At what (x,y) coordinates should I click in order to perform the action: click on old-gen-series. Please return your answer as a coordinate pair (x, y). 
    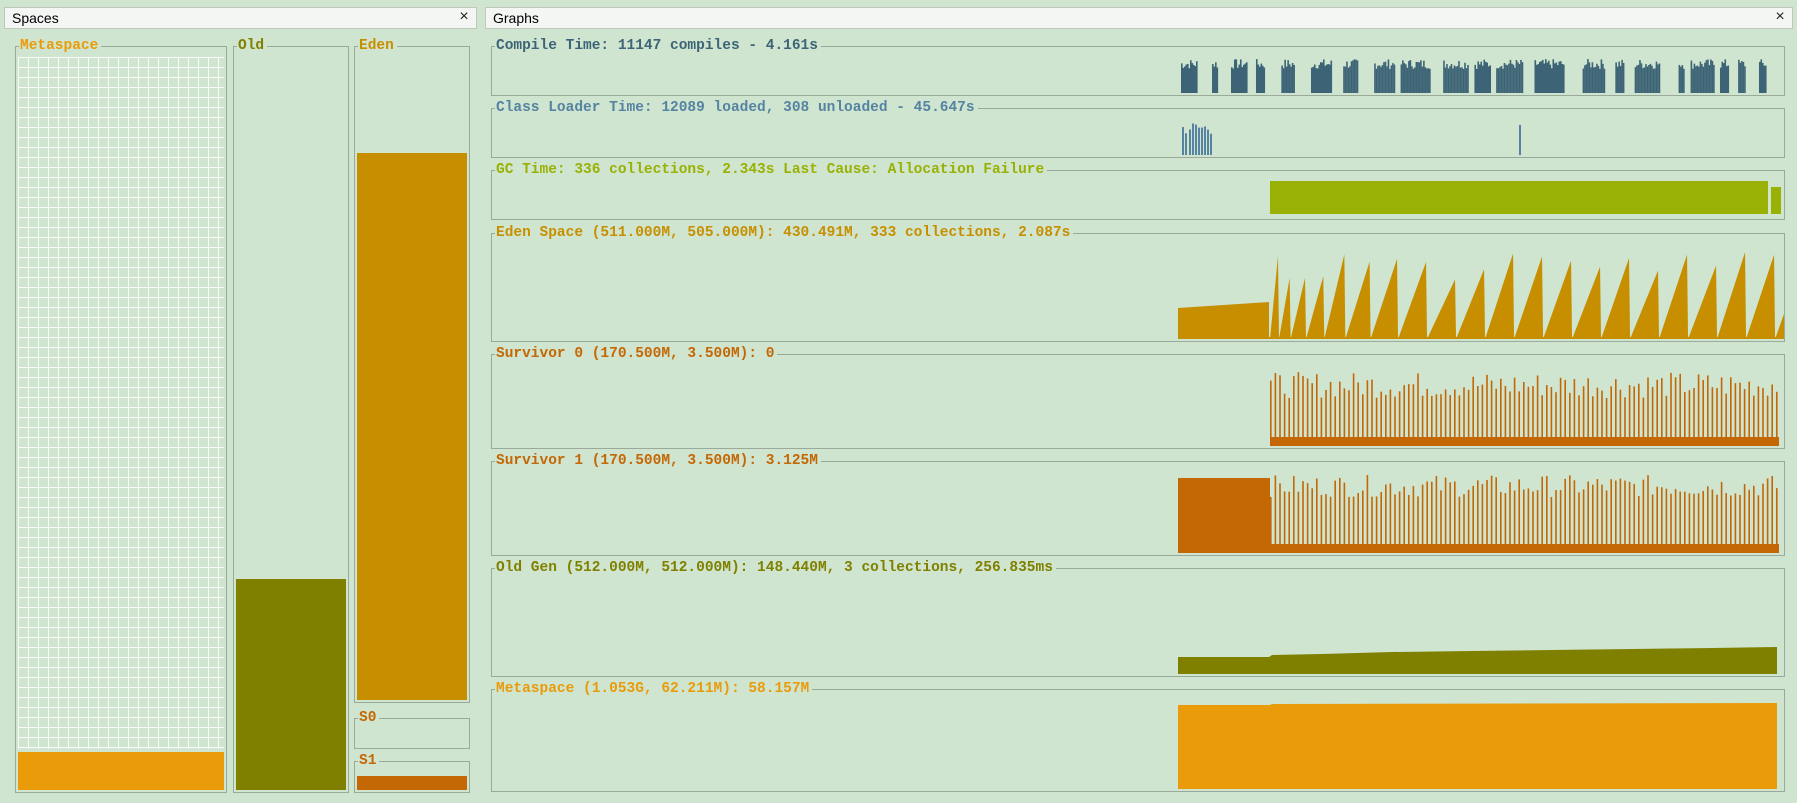
    Looking at the image, I should click on (1477, 660).